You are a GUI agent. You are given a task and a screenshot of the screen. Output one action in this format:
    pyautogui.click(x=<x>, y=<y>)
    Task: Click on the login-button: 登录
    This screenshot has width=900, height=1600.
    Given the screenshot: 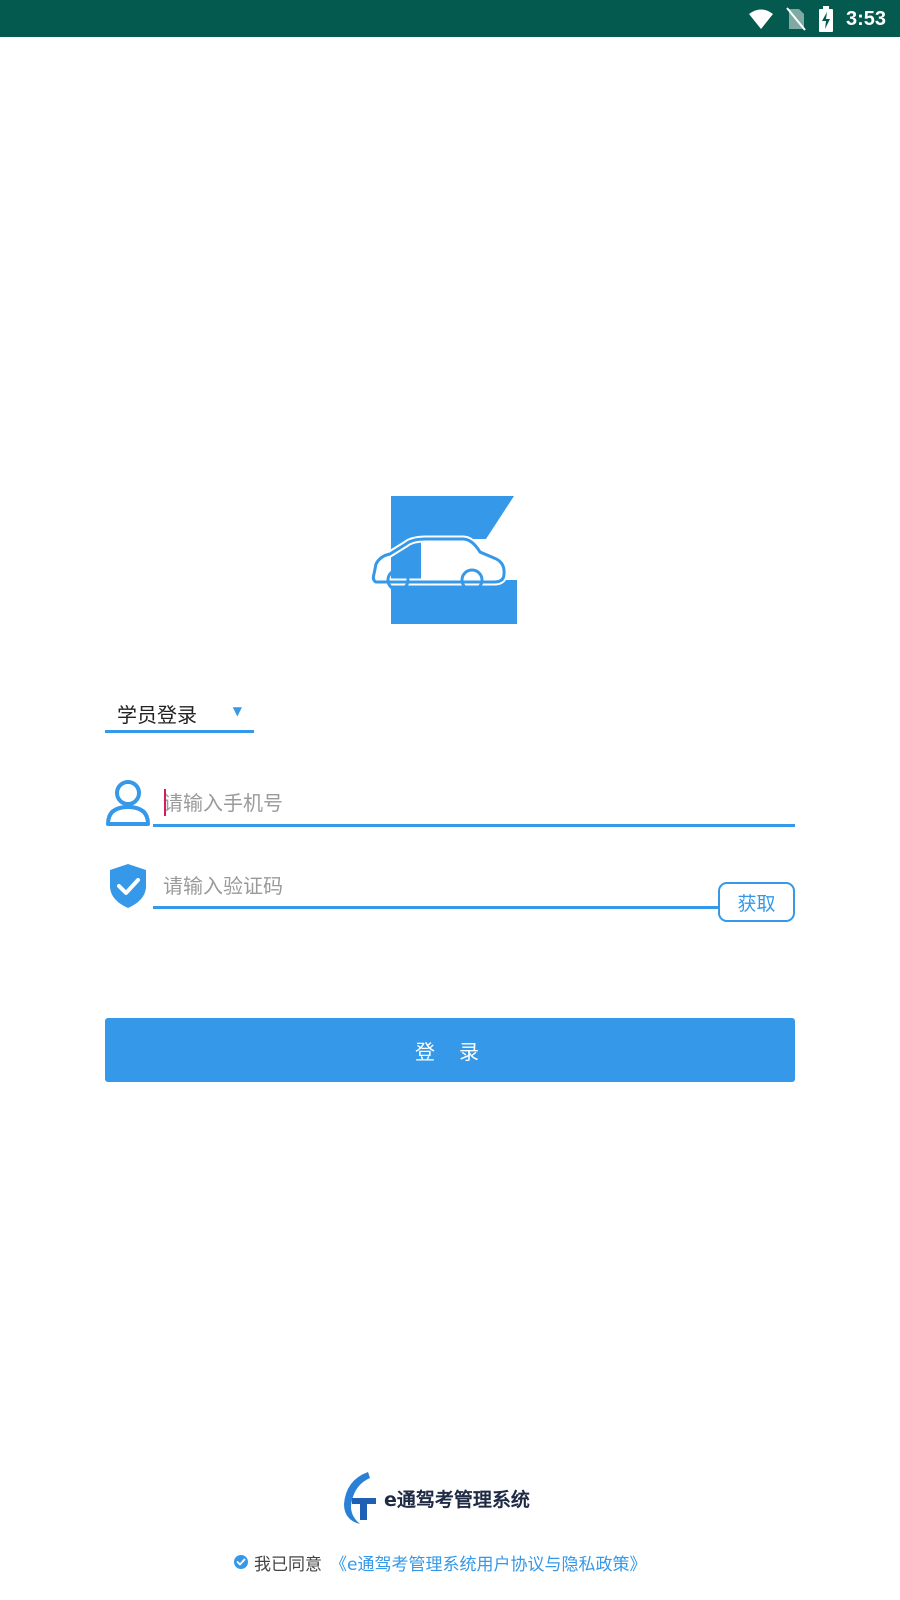 What is the action you would take?
    pyautogui.click(x=450, y=1050)
    